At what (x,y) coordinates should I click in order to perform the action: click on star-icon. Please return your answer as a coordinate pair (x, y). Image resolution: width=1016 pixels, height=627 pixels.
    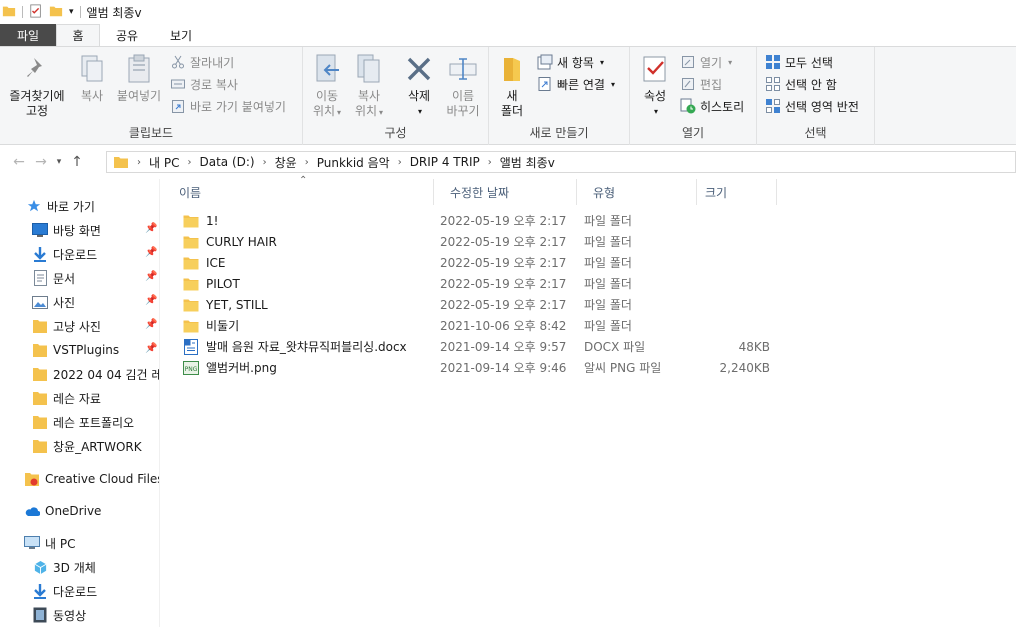
    Looking at the image, I should click on (34, 206).